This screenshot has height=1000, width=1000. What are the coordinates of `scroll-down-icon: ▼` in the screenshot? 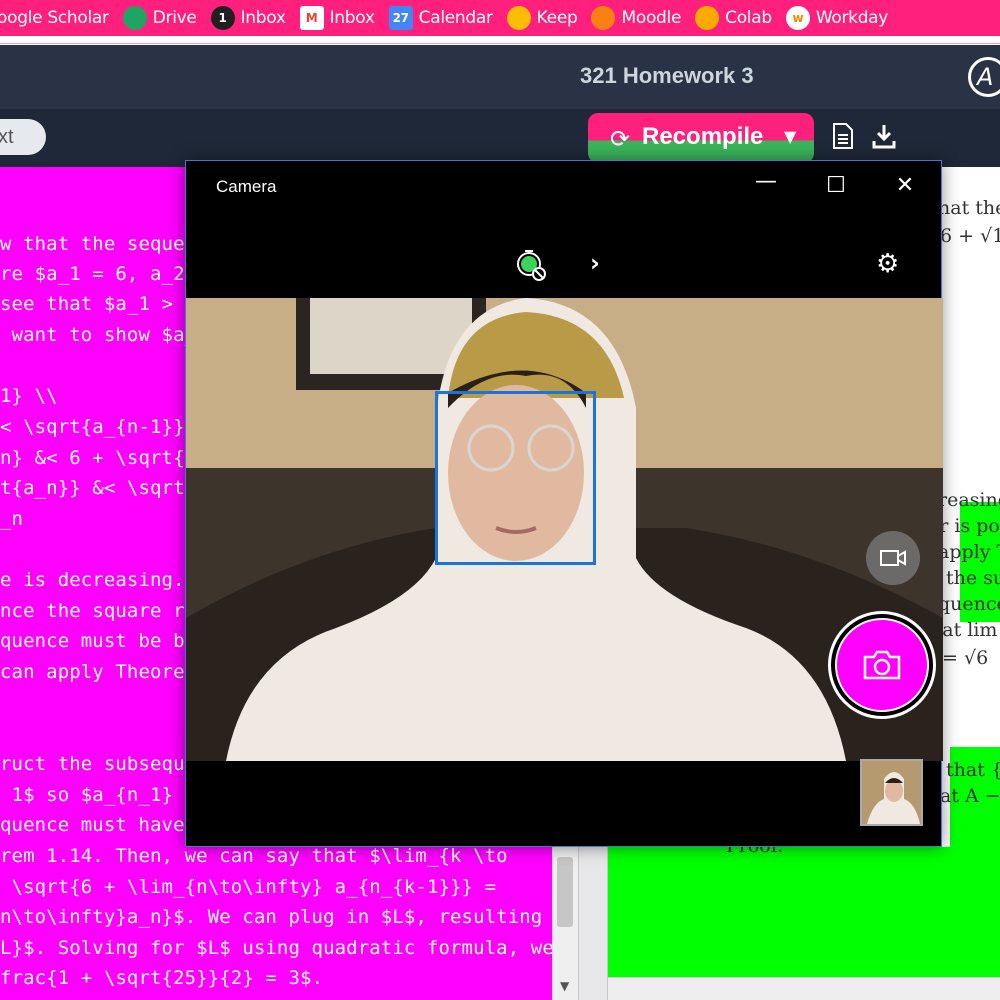 It's located at (564, 986).